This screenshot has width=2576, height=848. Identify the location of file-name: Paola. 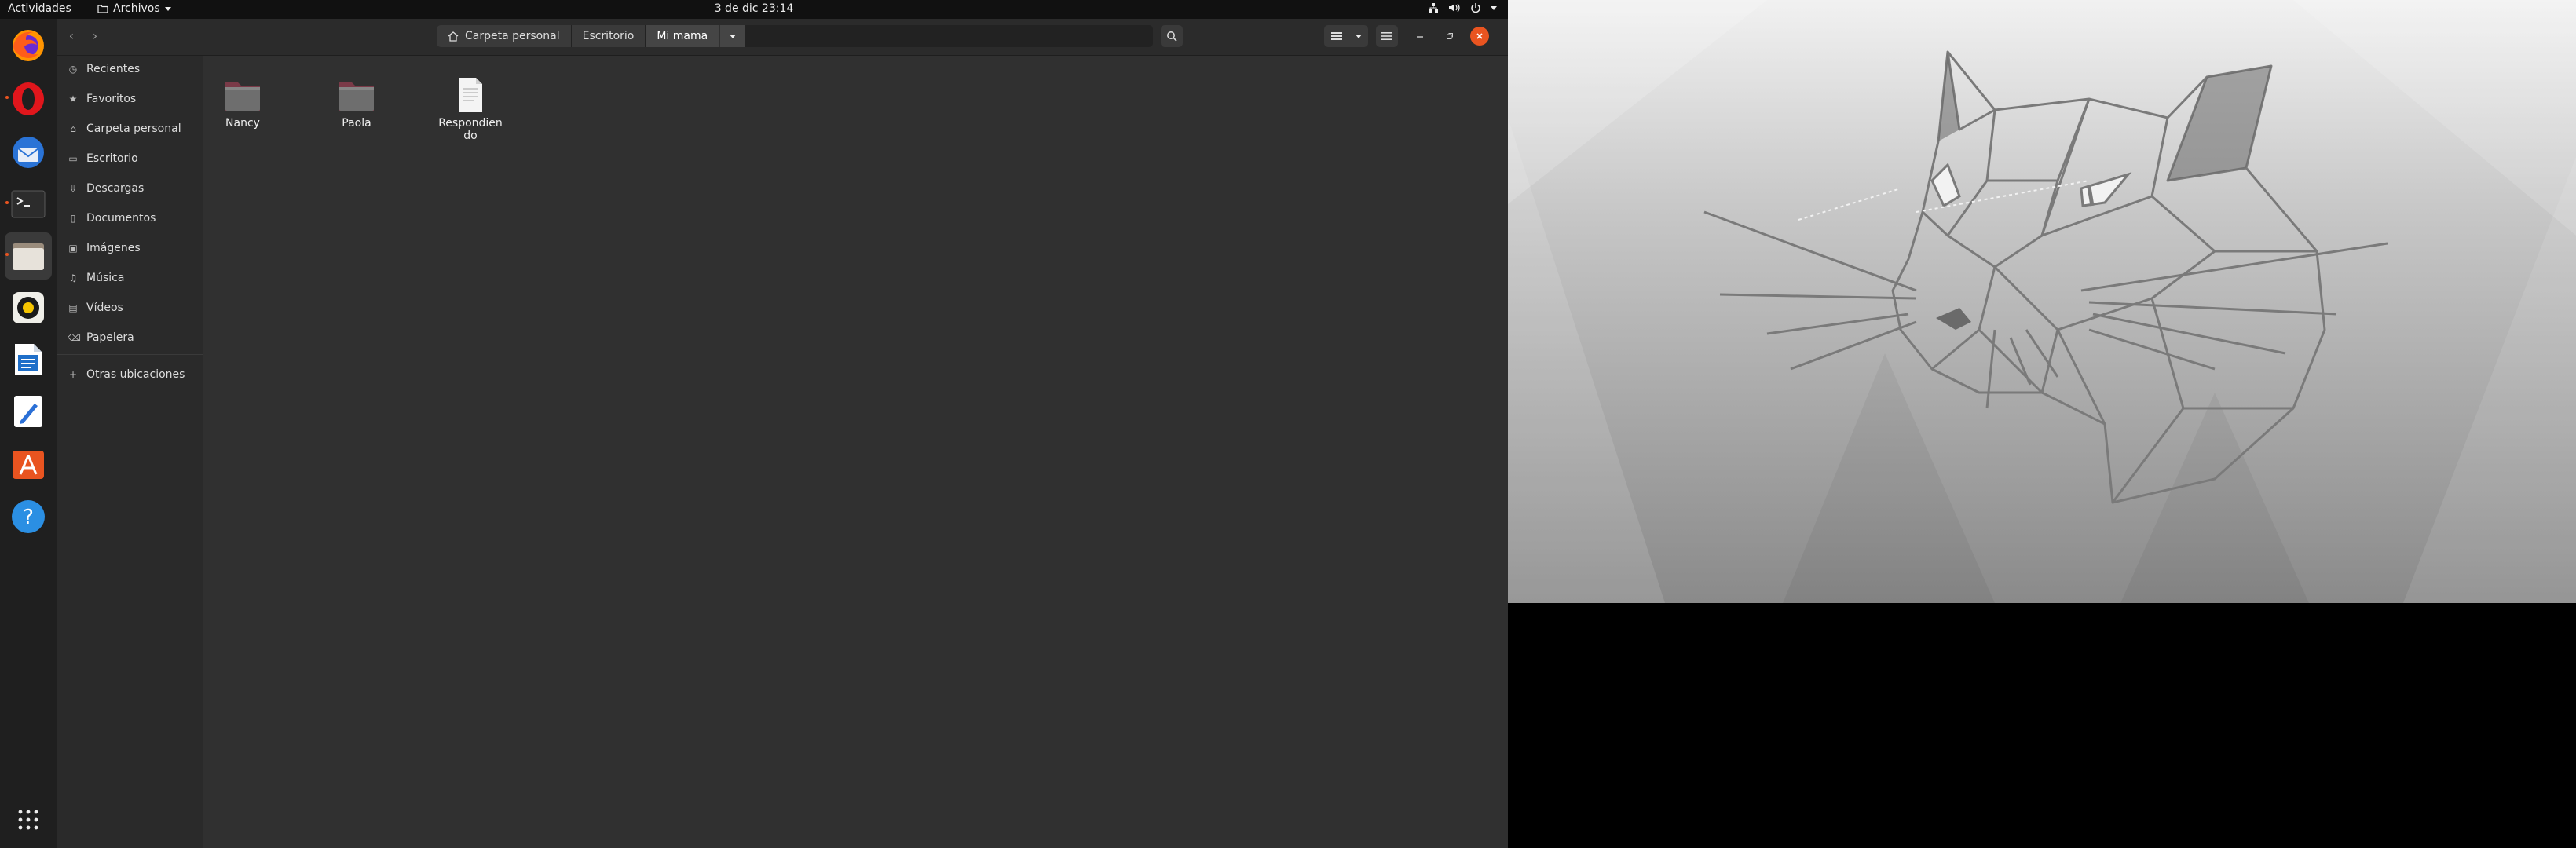
(356, 124).